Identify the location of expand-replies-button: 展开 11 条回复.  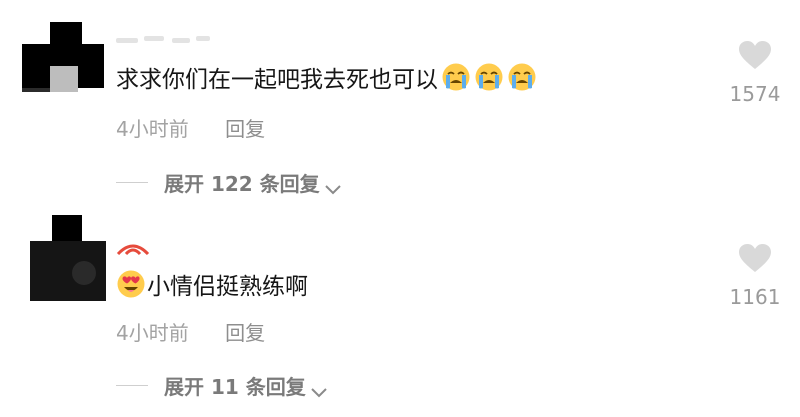
(222, 385).